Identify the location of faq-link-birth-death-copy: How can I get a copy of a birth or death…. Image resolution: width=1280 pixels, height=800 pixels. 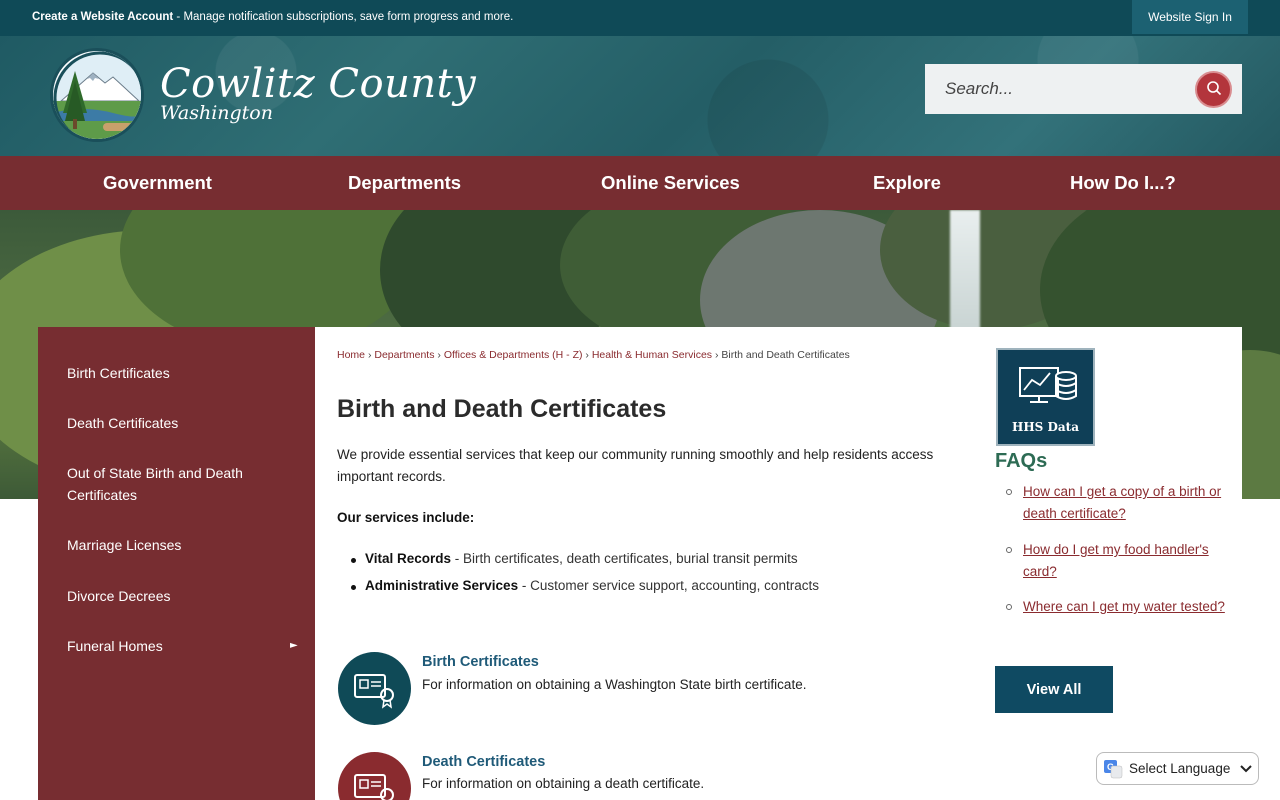
(1125, 503).